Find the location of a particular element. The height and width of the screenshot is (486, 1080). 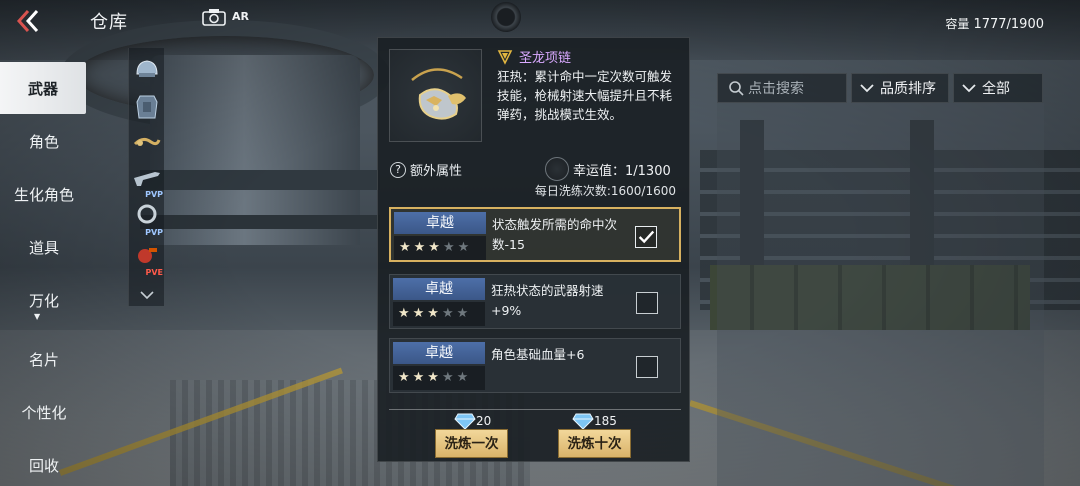

nav-label: 名片 is located at coordinates (43, 359).